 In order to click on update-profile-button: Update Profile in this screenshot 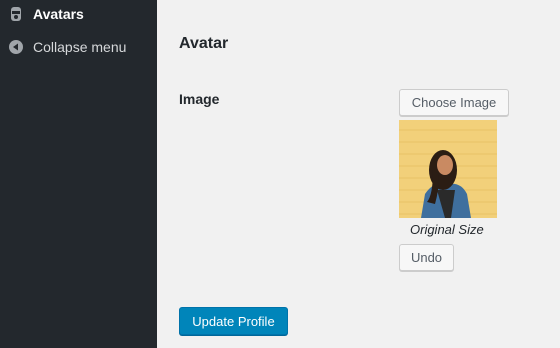, I will do `click(233, 321)`.